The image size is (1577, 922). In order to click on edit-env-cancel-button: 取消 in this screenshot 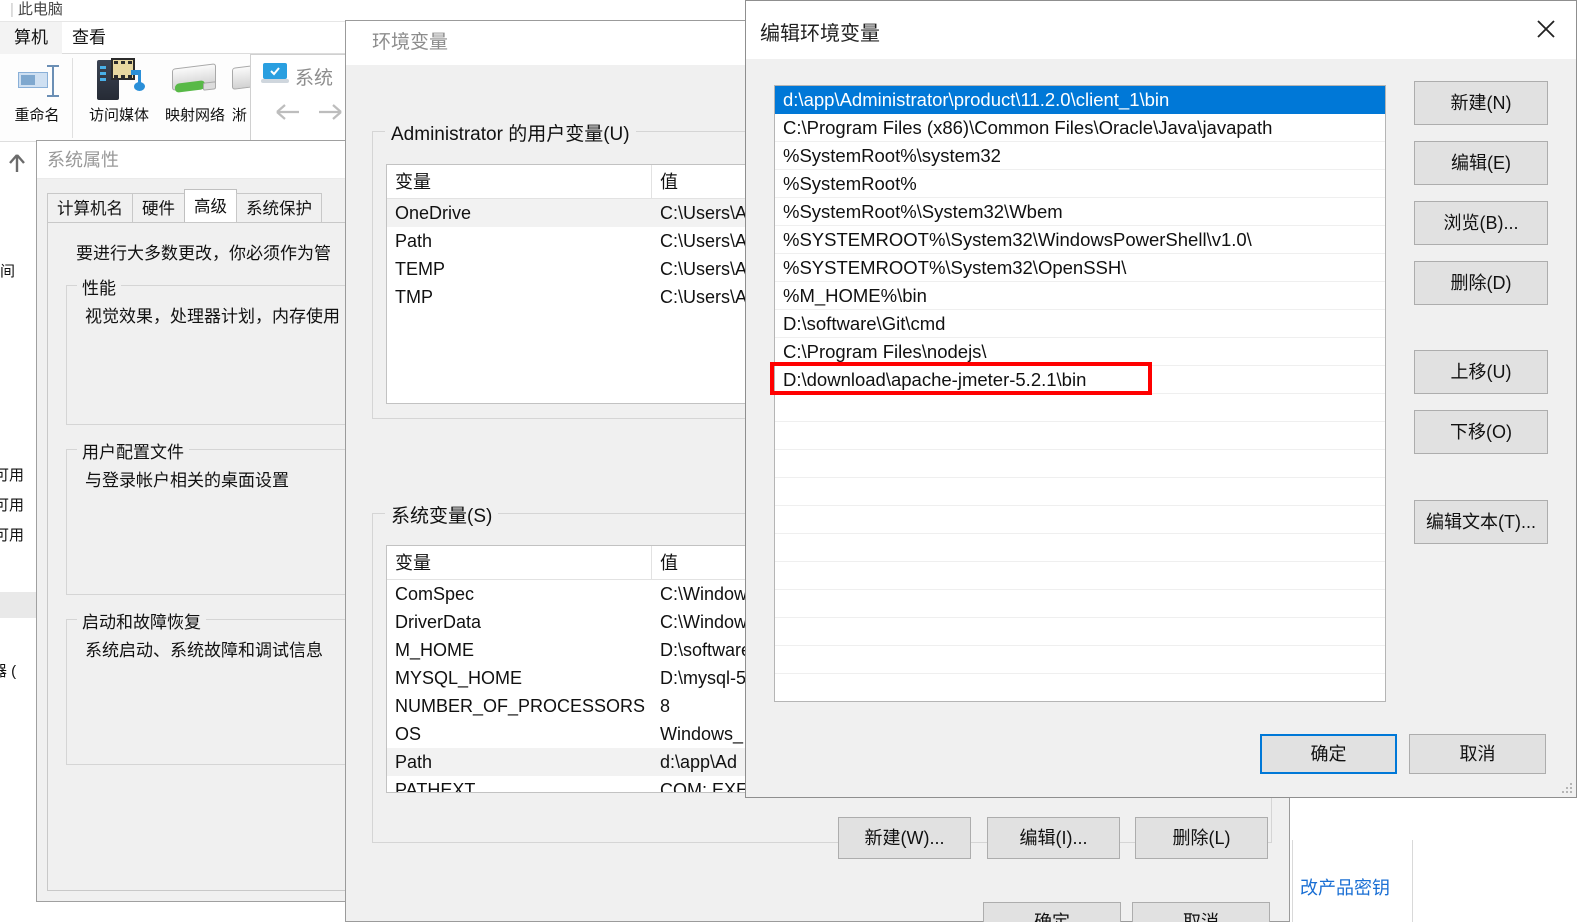, I will do `click(1477, 754)`.